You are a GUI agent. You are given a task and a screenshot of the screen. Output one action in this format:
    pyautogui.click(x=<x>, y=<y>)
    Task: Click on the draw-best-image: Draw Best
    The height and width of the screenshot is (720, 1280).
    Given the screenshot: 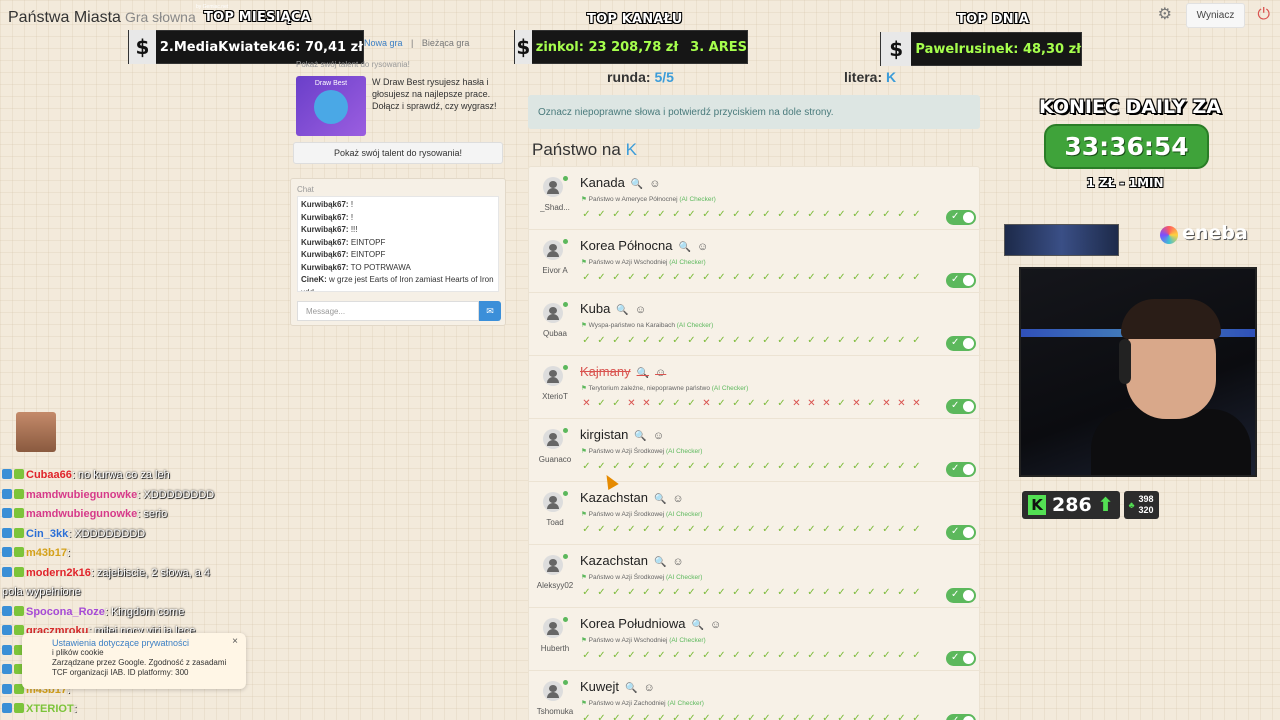 What is the action you would take?
    pyautogui.click(x=331, y=106)
    